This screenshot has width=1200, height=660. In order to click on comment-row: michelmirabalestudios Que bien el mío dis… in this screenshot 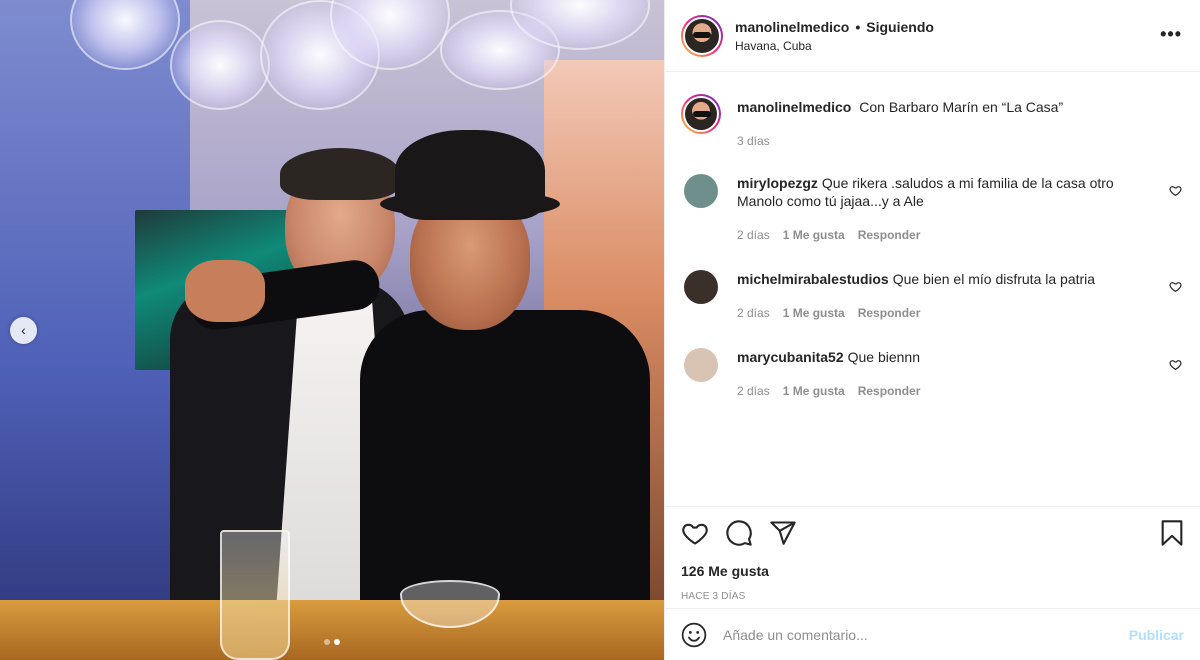, I will do `click(932, 296)`.